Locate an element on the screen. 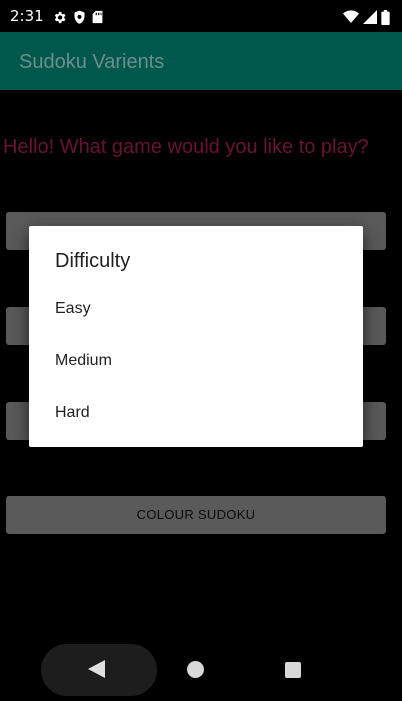 The width and height of the screenshot is (402, 701). greeting-text: Hello! What game would you like to play? is located at coordinates (186, 147).